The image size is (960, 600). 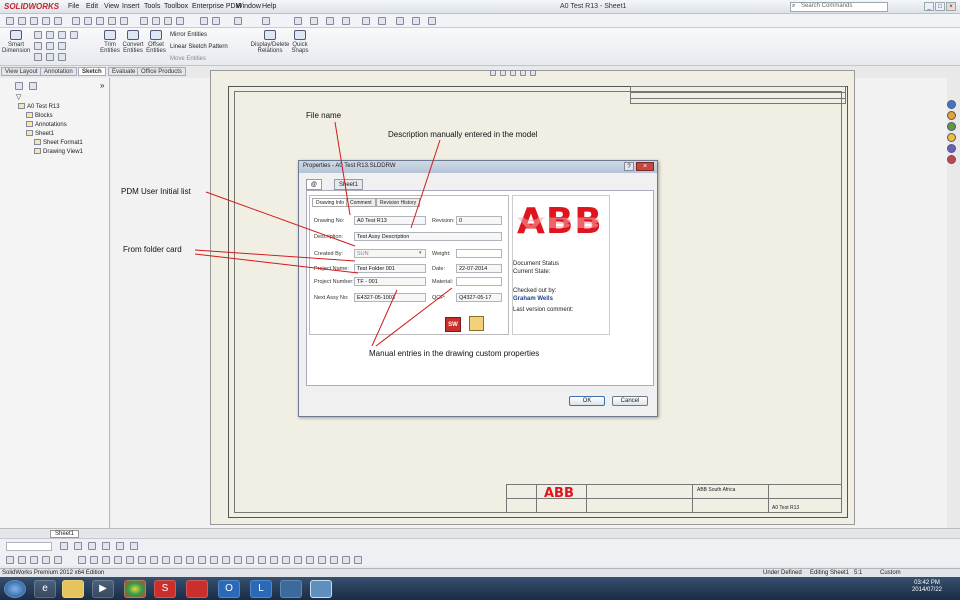 I want to click on layer-icon, so click(x=204, y=21).